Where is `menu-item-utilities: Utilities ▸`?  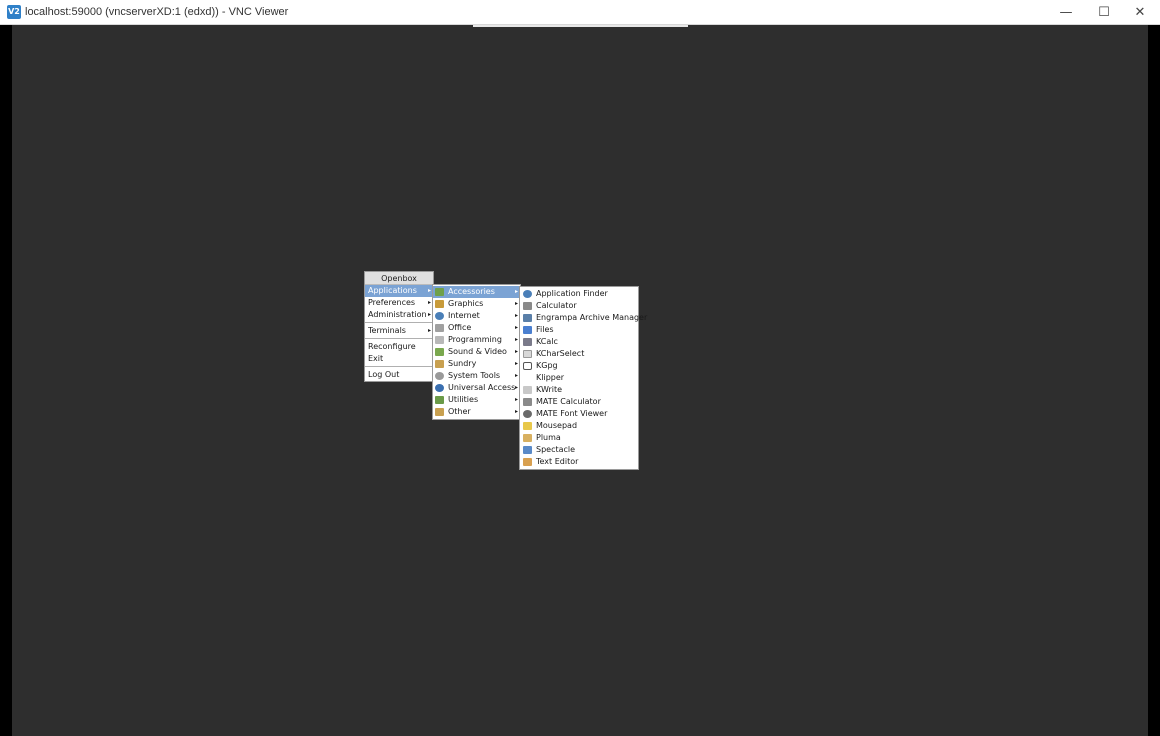
menu-item-utilities: Utilities ▸ is located at coordinates (476, 400).